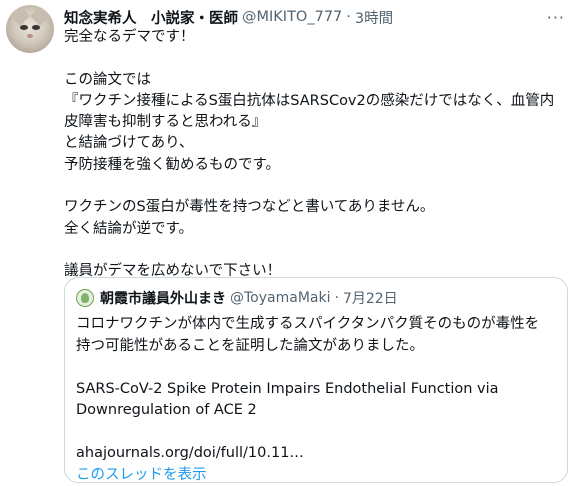 The height and width of the screenshot is (486, 587). Describe the element at coordinates (556, 17) in the screenshot. I see `more-horizontal-icon: ···` at that location.